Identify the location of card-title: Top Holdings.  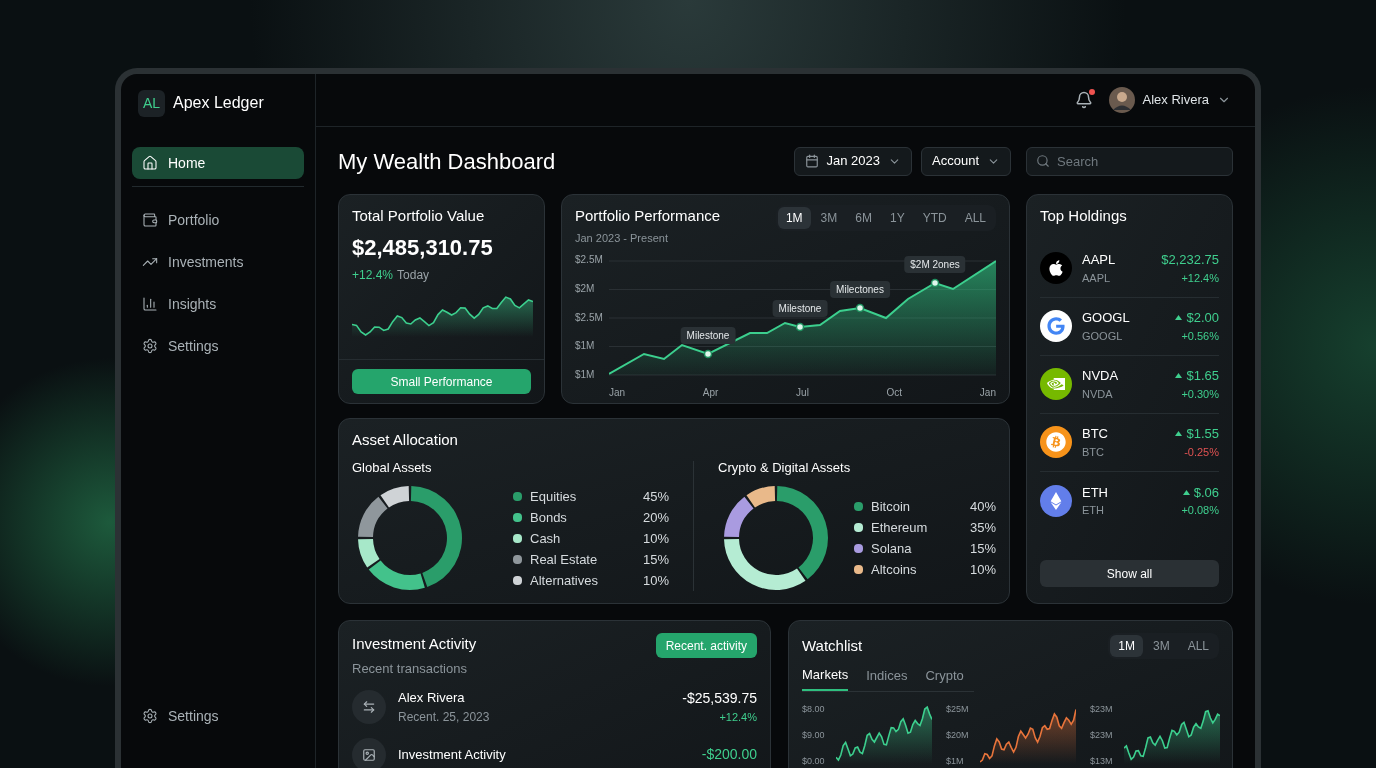
(1084, 216).